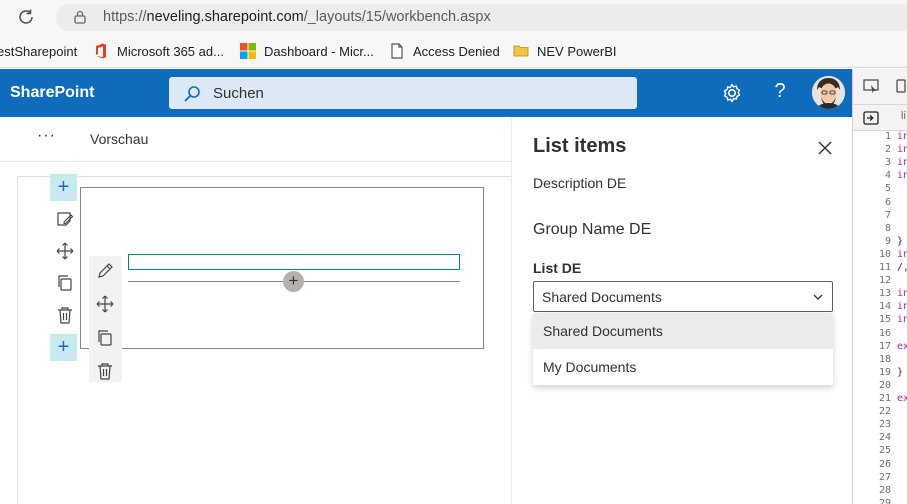  I want to click on dropdown-selected-value: Shared Documents, so click(602, 297).